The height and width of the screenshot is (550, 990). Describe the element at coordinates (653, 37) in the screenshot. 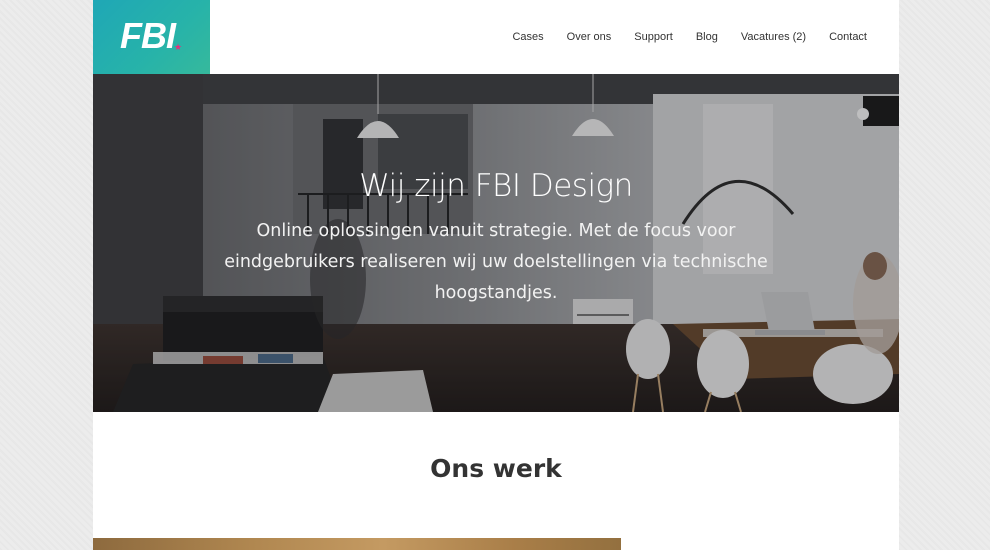

I see `nav-item-support: Support` at that location.